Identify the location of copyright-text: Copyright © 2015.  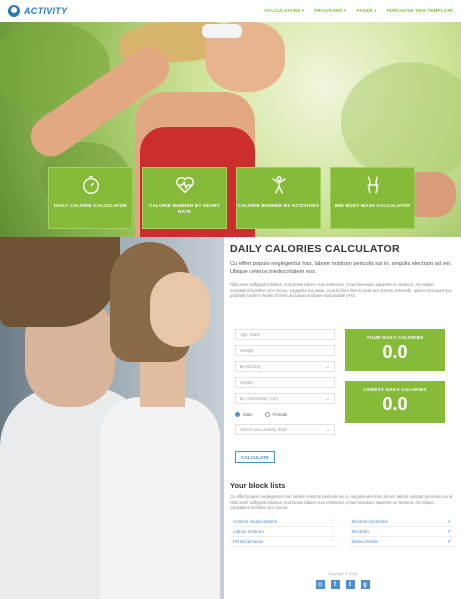
(342, 574).